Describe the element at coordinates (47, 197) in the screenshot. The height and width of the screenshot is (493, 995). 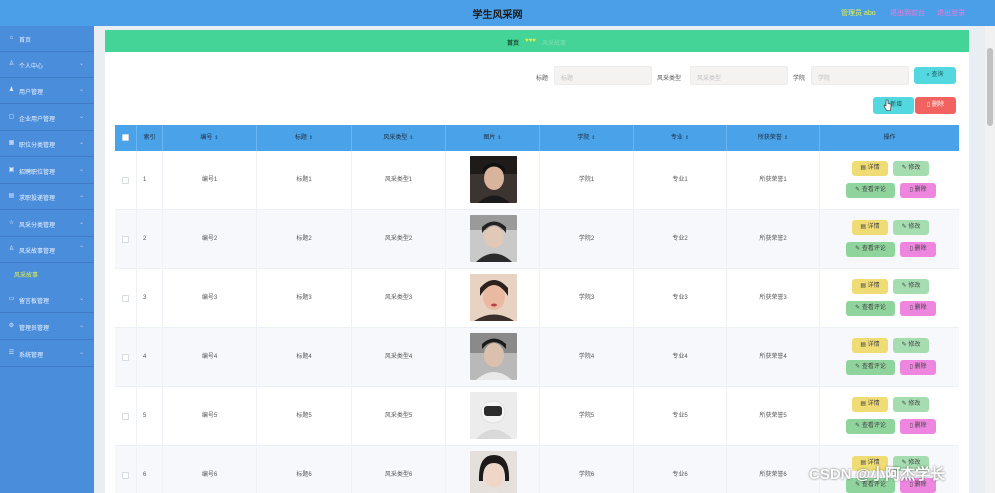
I see `sidebar-item-applications: ▤ 求职投递管理 ⌄` at that location.